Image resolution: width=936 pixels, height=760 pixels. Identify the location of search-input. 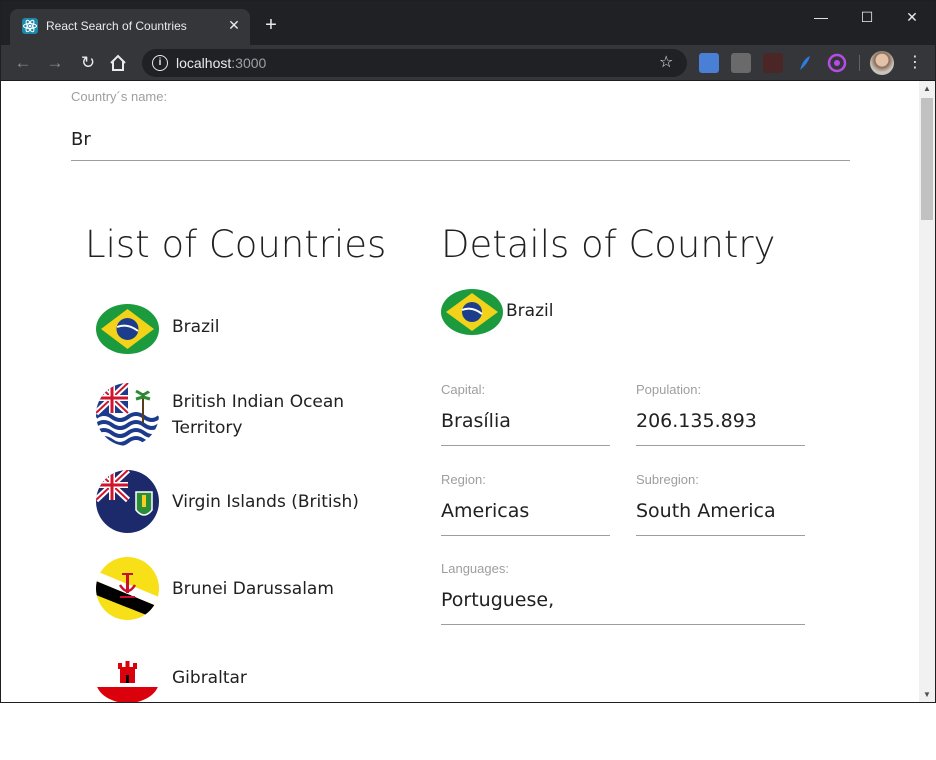
(460, 140).